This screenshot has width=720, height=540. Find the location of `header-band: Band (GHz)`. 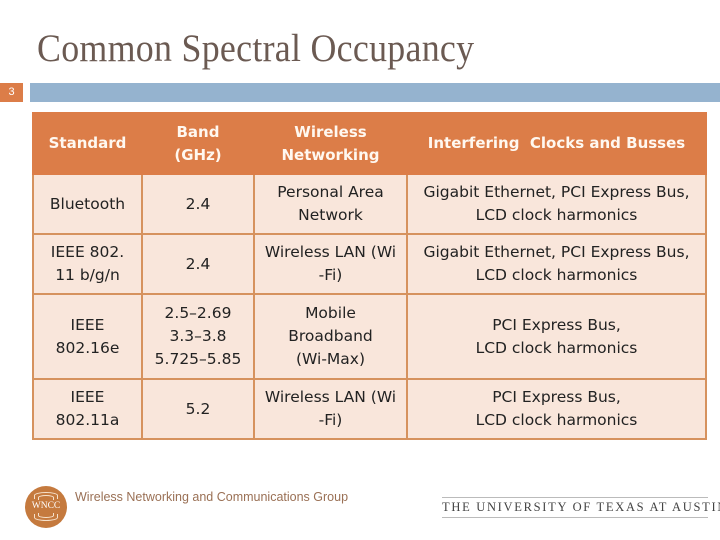

header-band: Band (GHz) is located at coordinates (198, 143).